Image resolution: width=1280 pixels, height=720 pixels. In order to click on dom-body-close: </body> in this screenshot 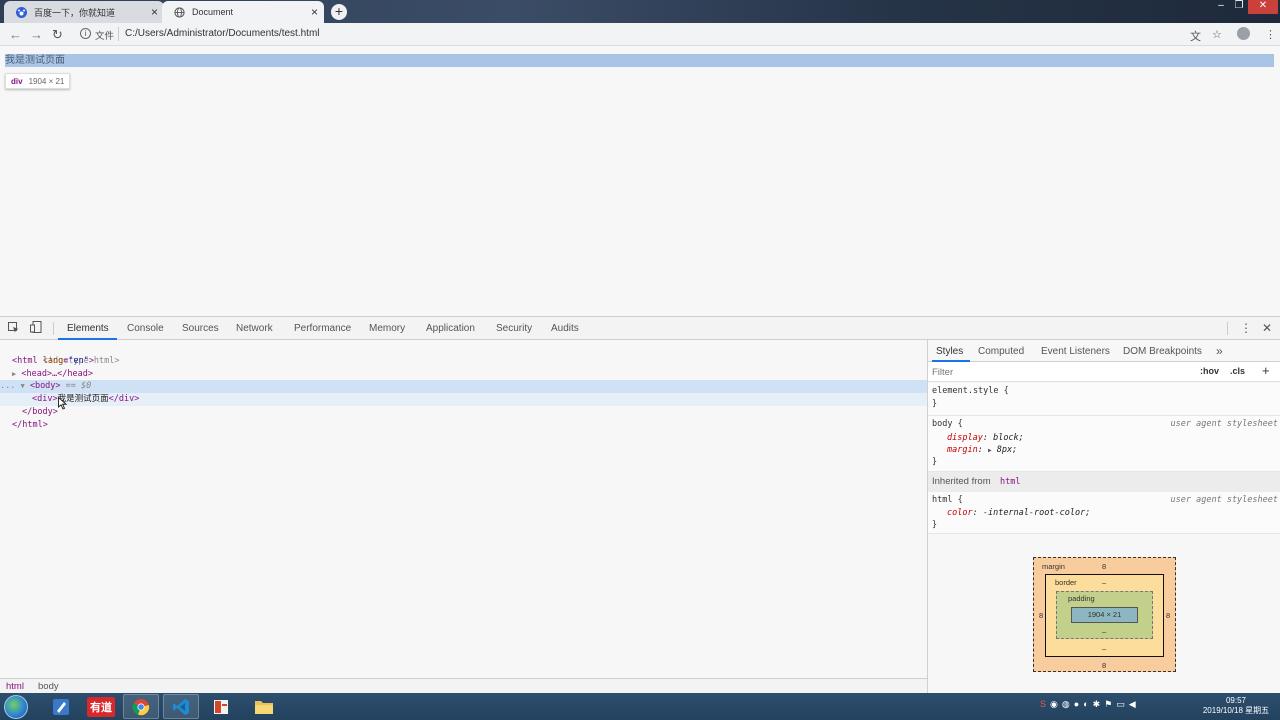, I will do `click(485, 412)`.